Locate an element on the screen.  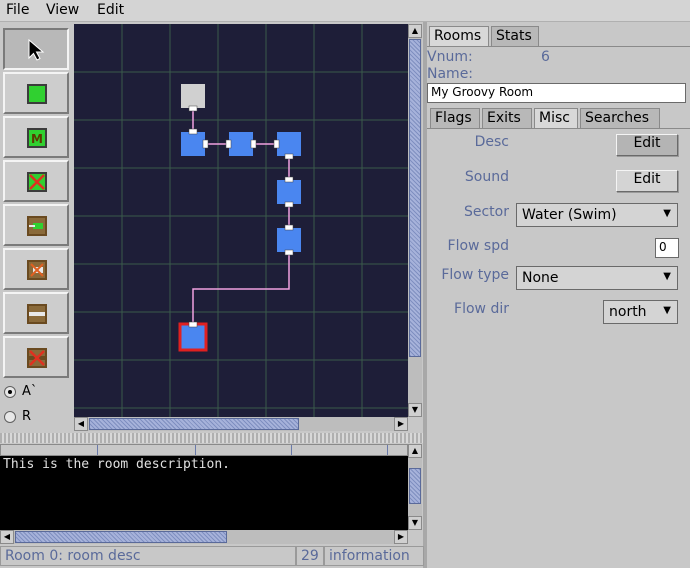
add-room-tool-button is located at coordinates (36, 93).